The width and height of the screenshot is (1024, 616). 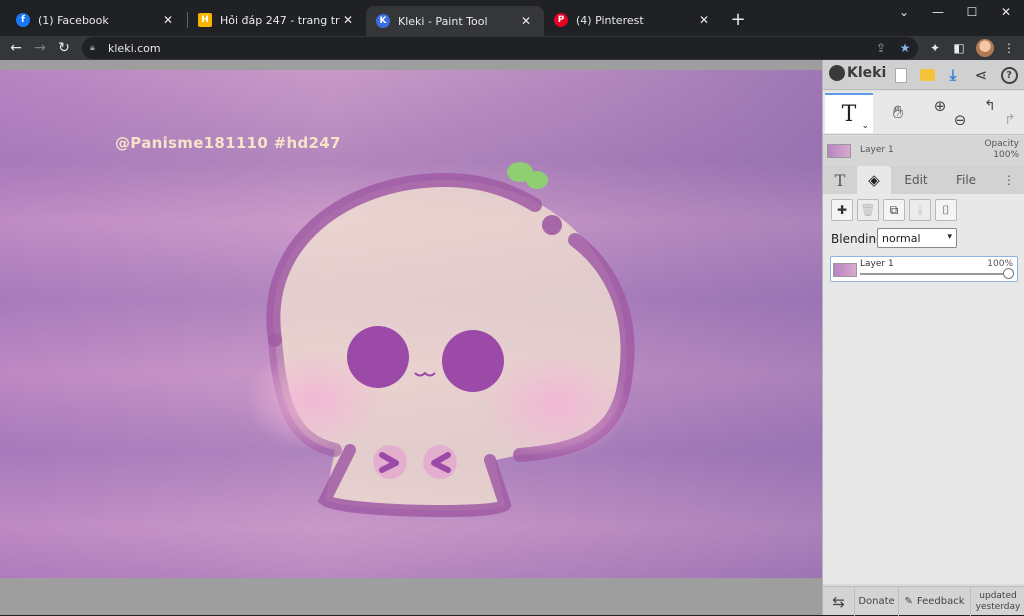 I want to click on chevron-down-icon: ▾, so click(x=949, y=237).